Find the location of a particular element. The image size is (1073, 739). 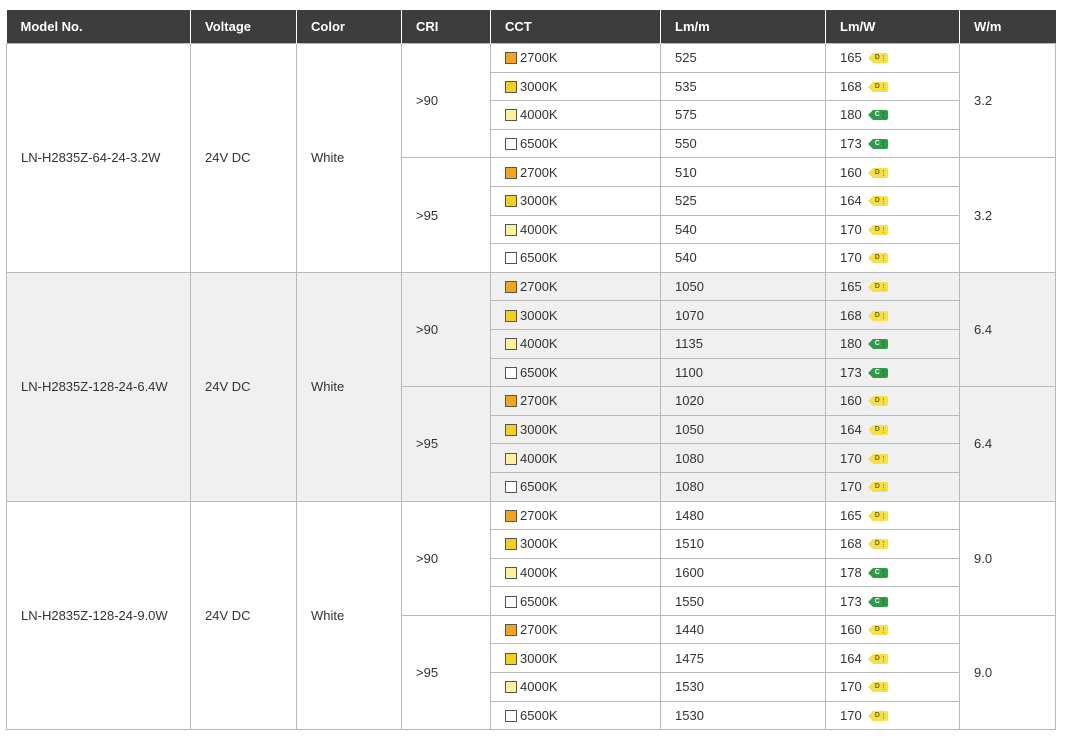

header-lm-per-w: Lm/W is located at coordinates (892, 27).